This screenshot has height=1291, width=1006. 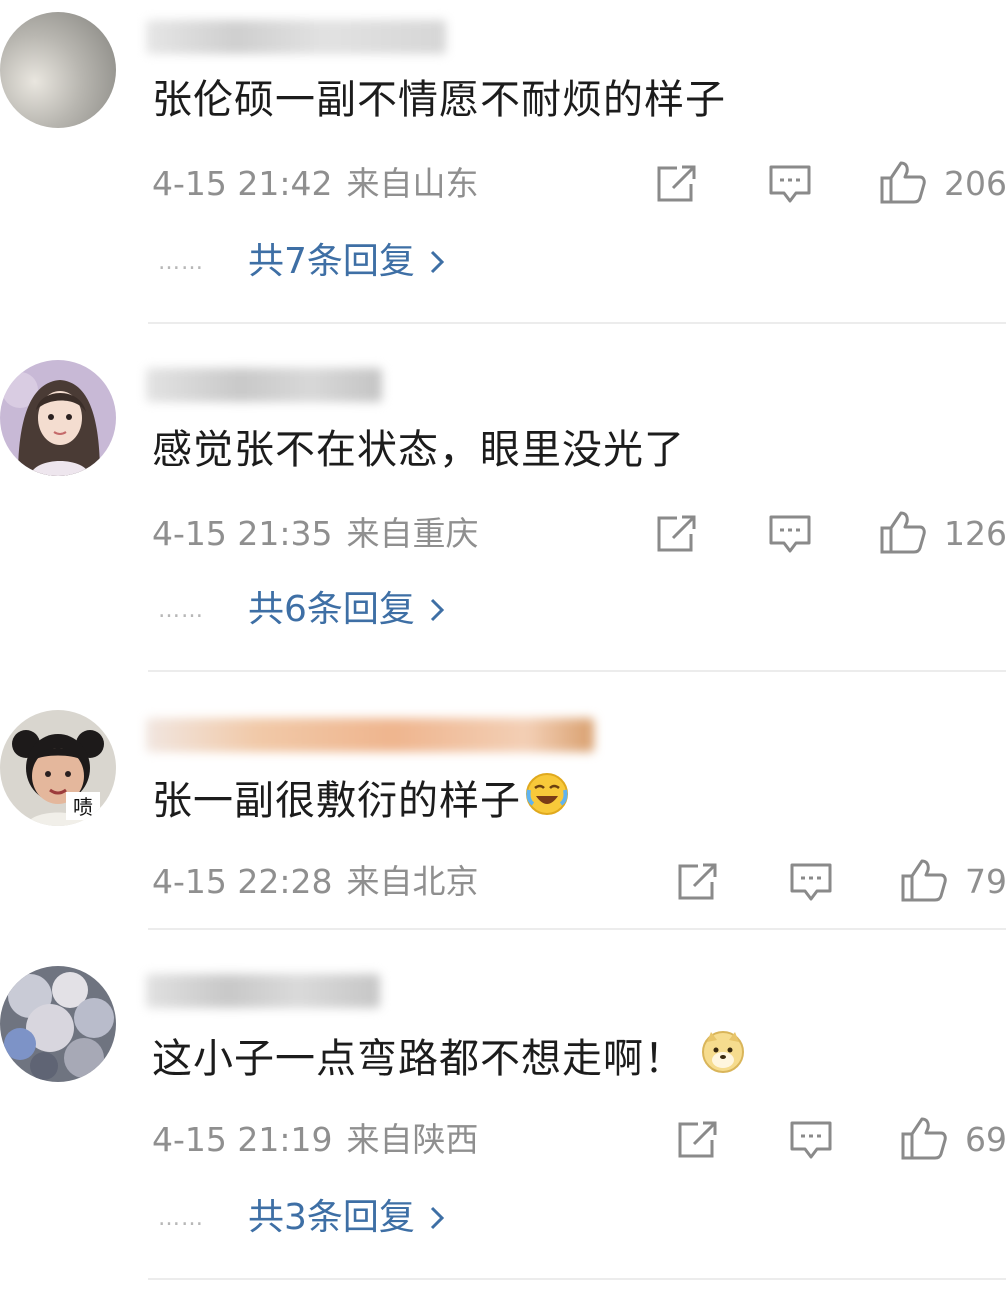 I want to click on comment-text: 这小子一点弯路都不想走啊！, so click(x=448, y=1058).